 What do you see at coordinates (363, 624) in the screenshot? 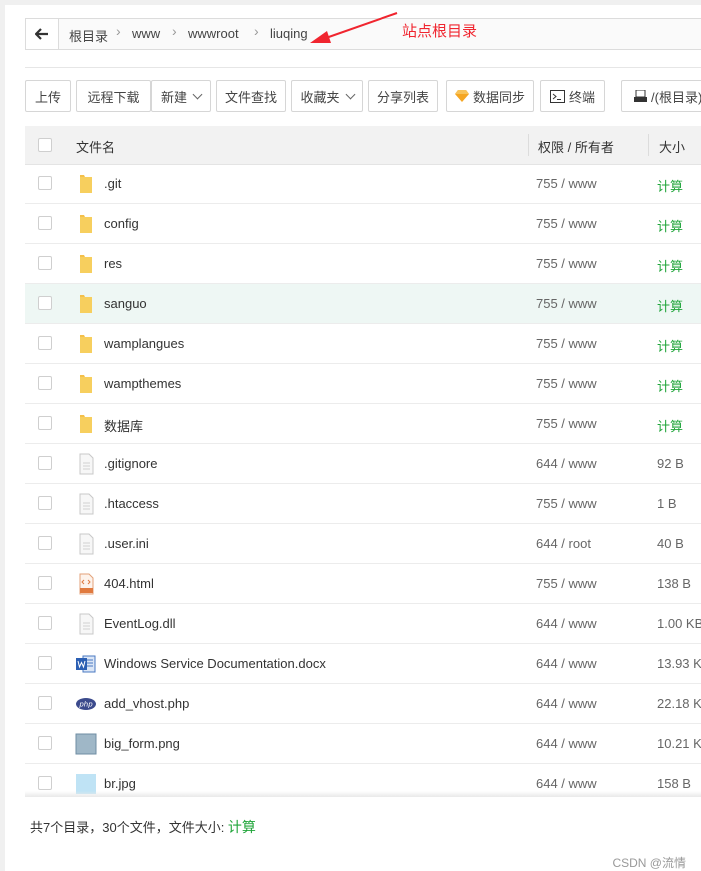
I see `table-row: EventLog.dll 644 / www 1.00 KB` at bounding box center [363, 624].